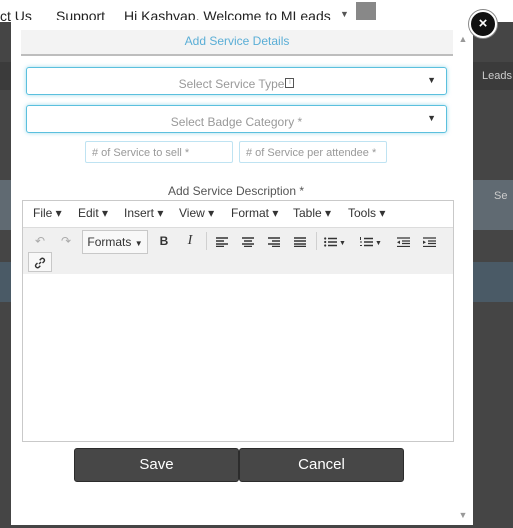  Describe the element at coordinates (248, 241) in the screenshot. I see `align-center-icon` at that location.